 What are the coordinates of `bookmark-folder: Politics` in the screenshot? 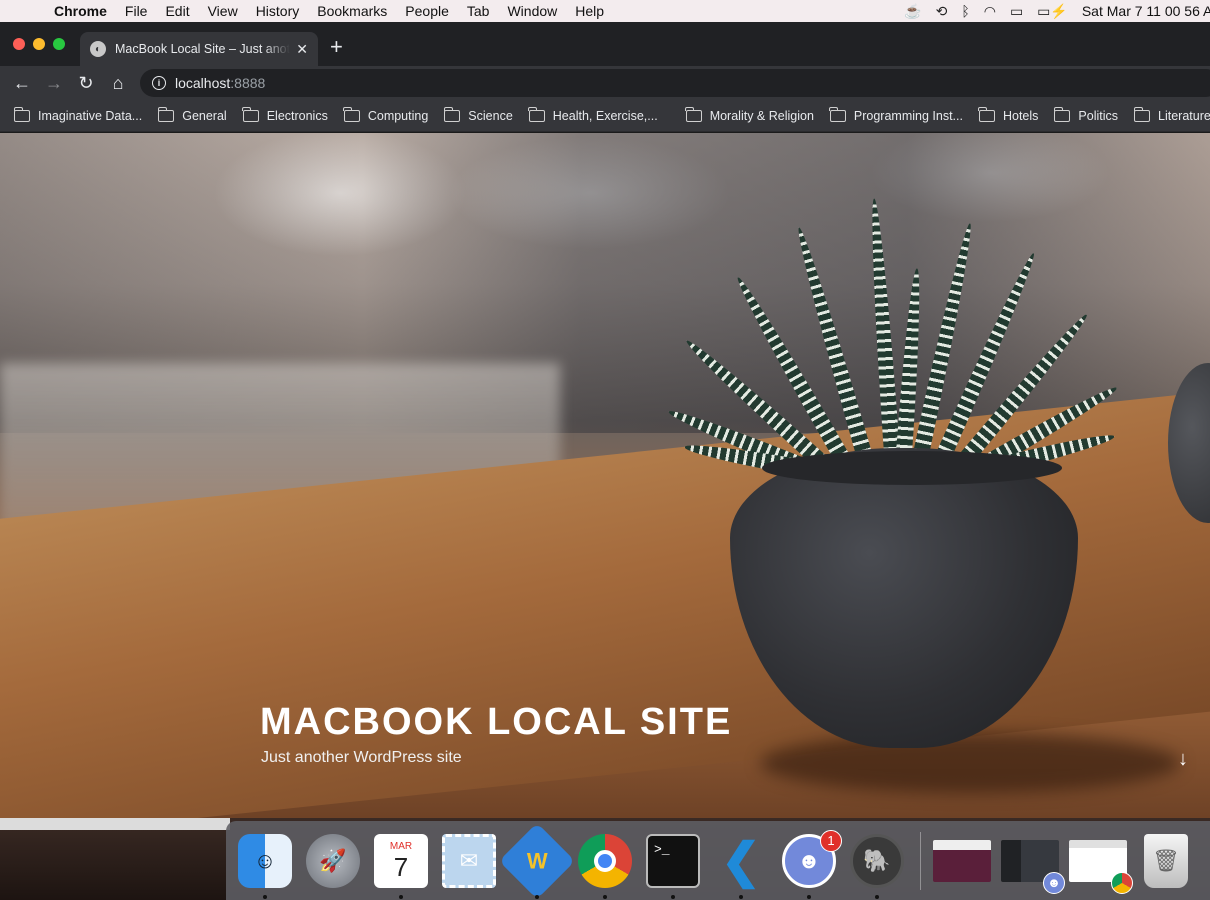 It's located at (1086, 114).